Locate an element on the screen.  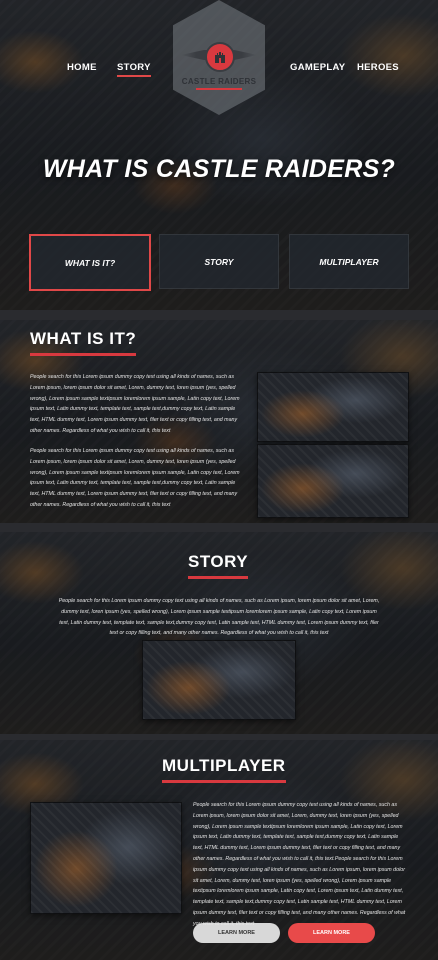
story-image is located at coordinates (219, 680).